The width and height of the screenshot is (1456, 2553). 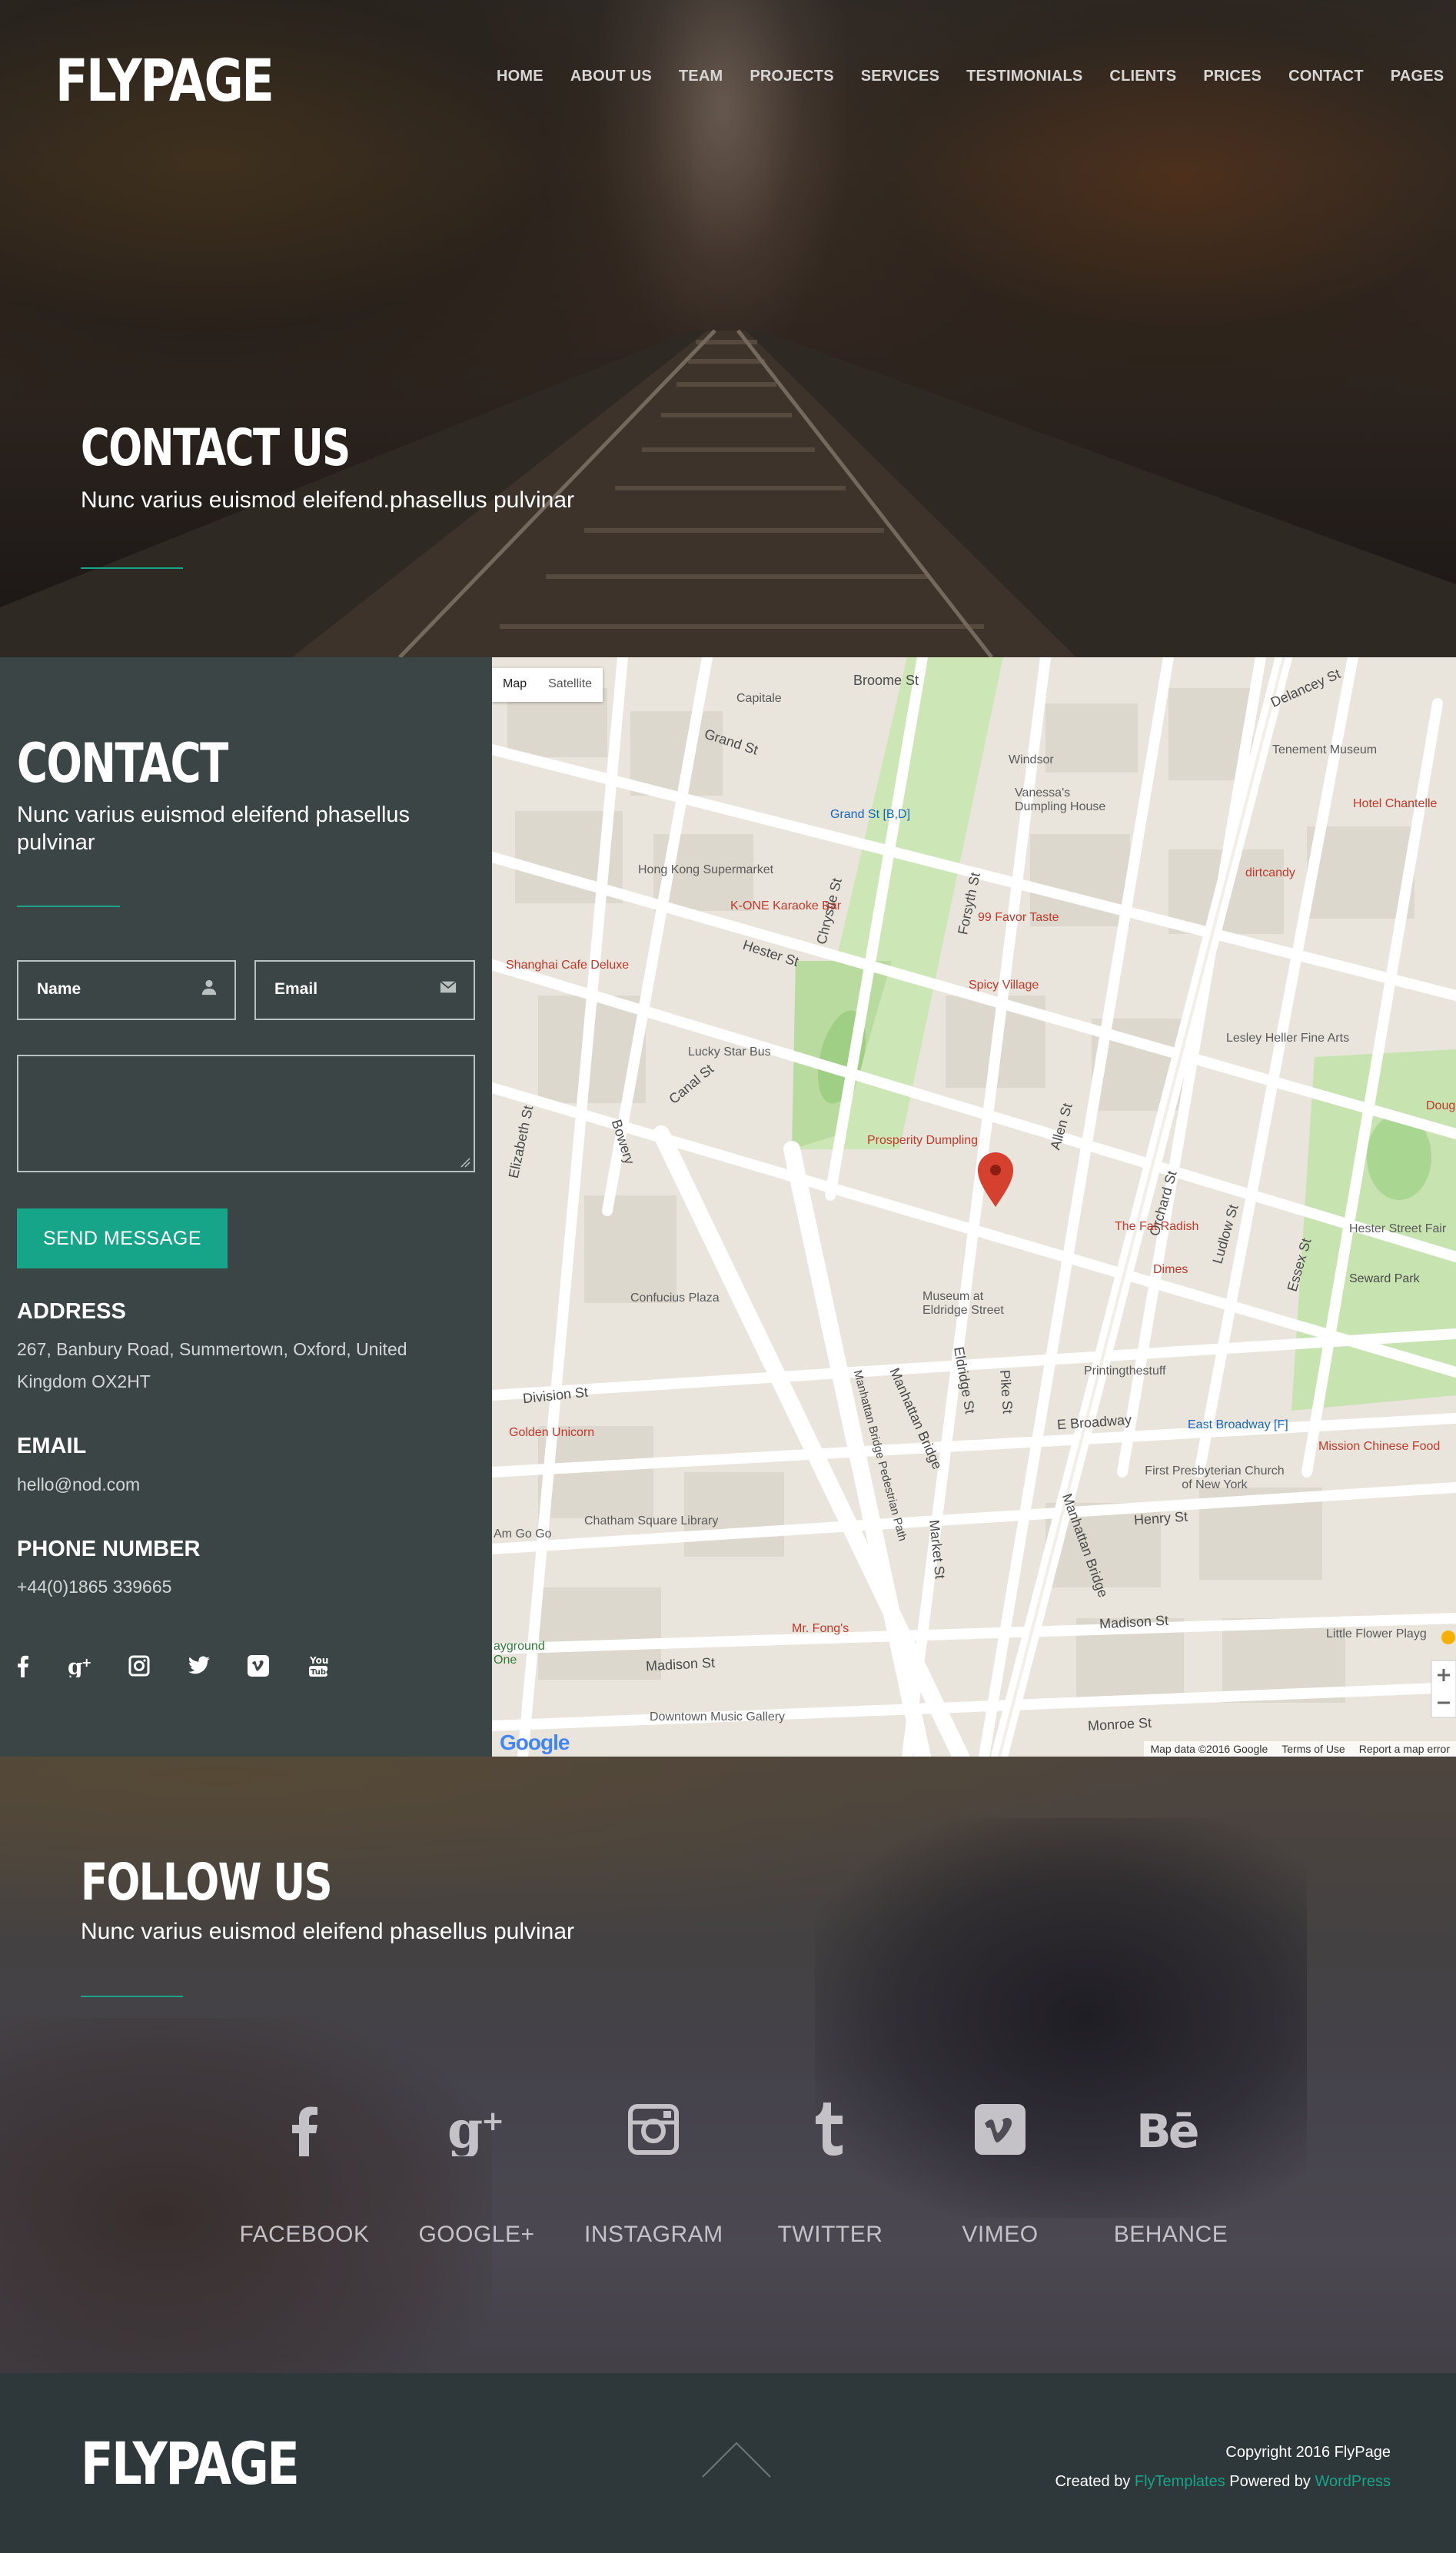 I want to click on follow-title: FOLLOW US, so click(x=207, y=1882).